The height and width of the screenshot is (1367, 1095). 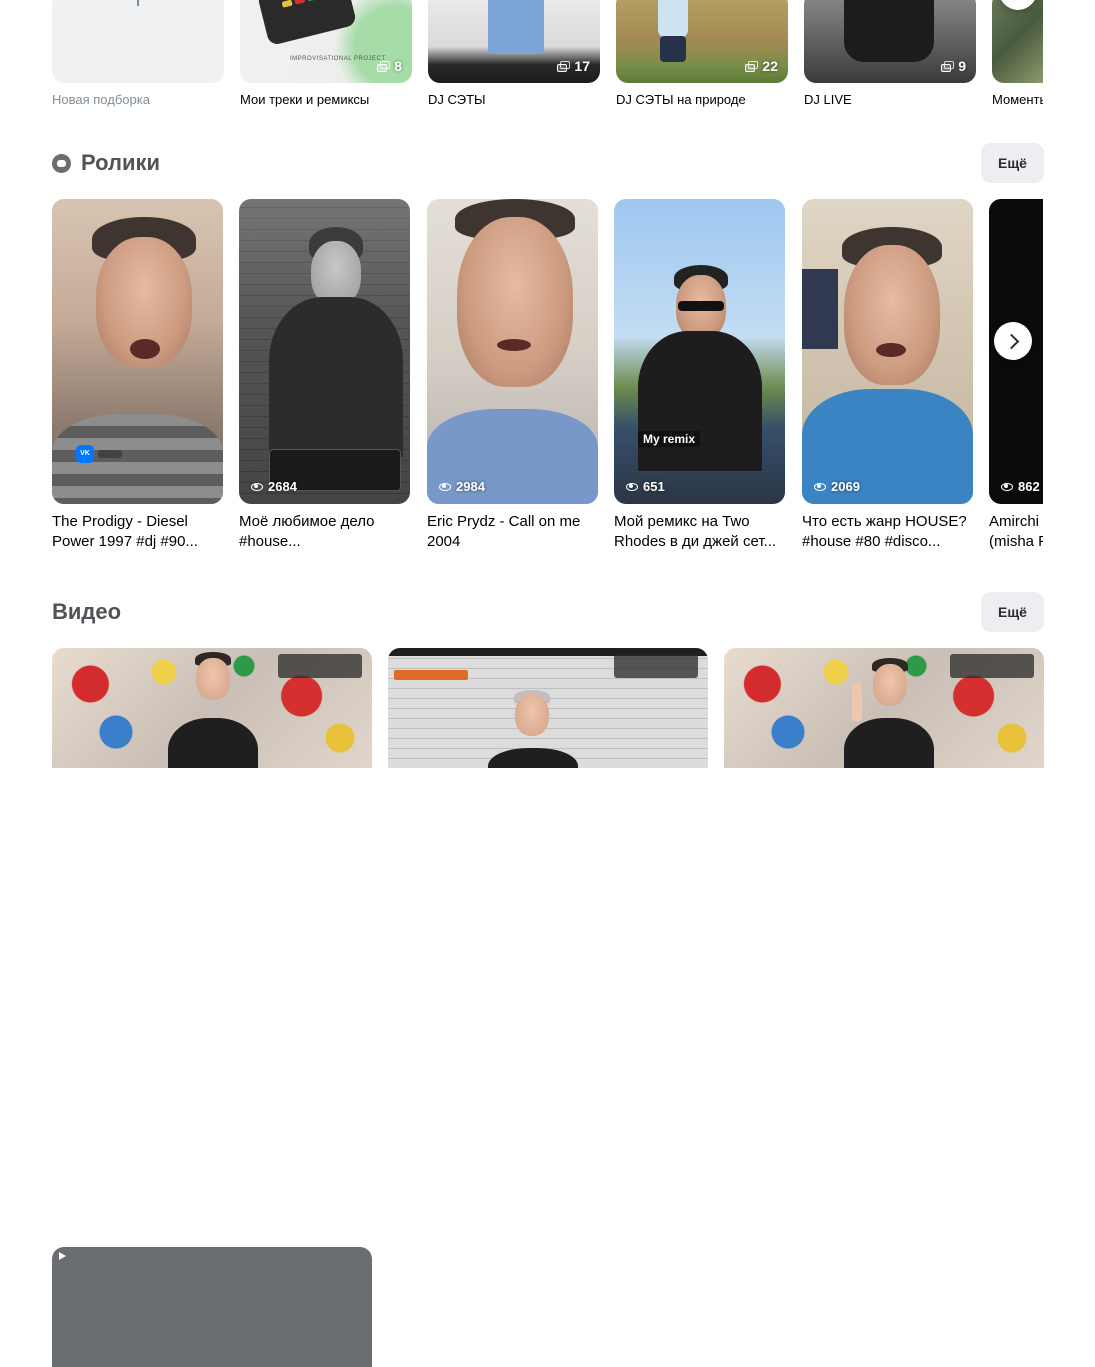 What do you see at coordinates (1017, 99) in the screenshot?
I see `album-label: Моменты` at bounding box center [1017, 99].